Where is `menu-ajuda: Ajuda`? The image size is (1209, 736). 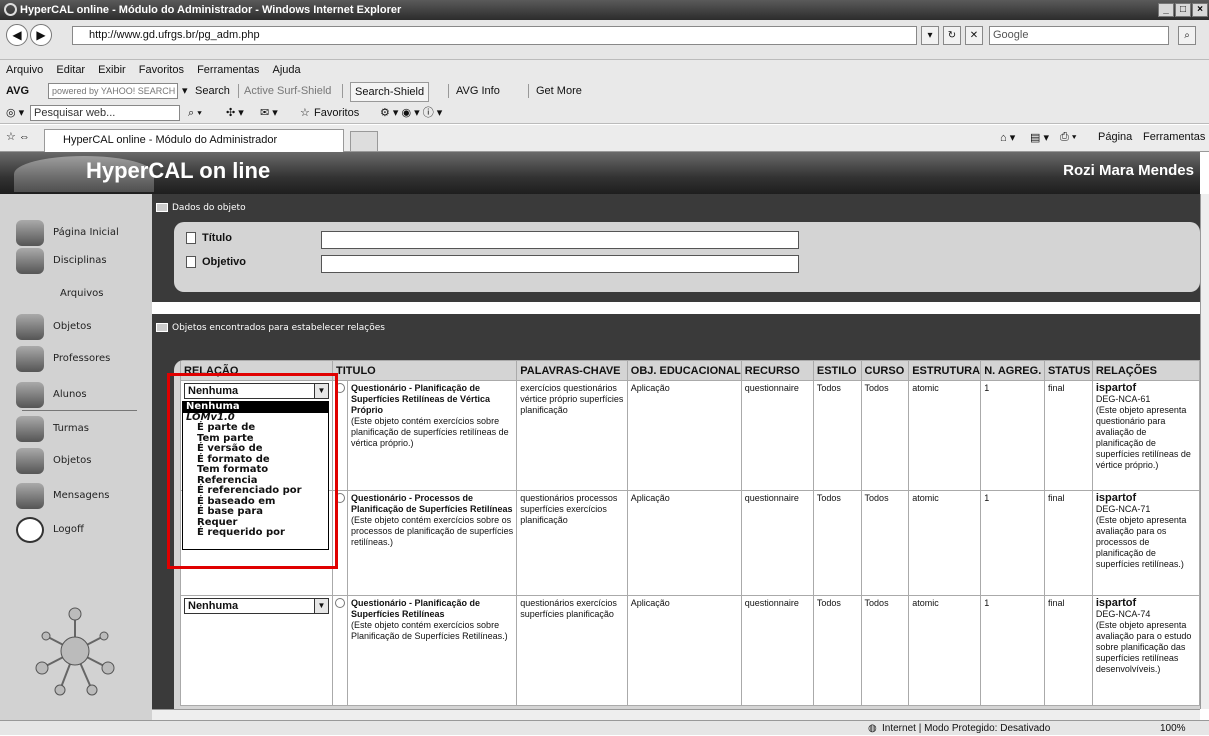 menu-ajuda: Ajuda is located at coordinates (286, 70).